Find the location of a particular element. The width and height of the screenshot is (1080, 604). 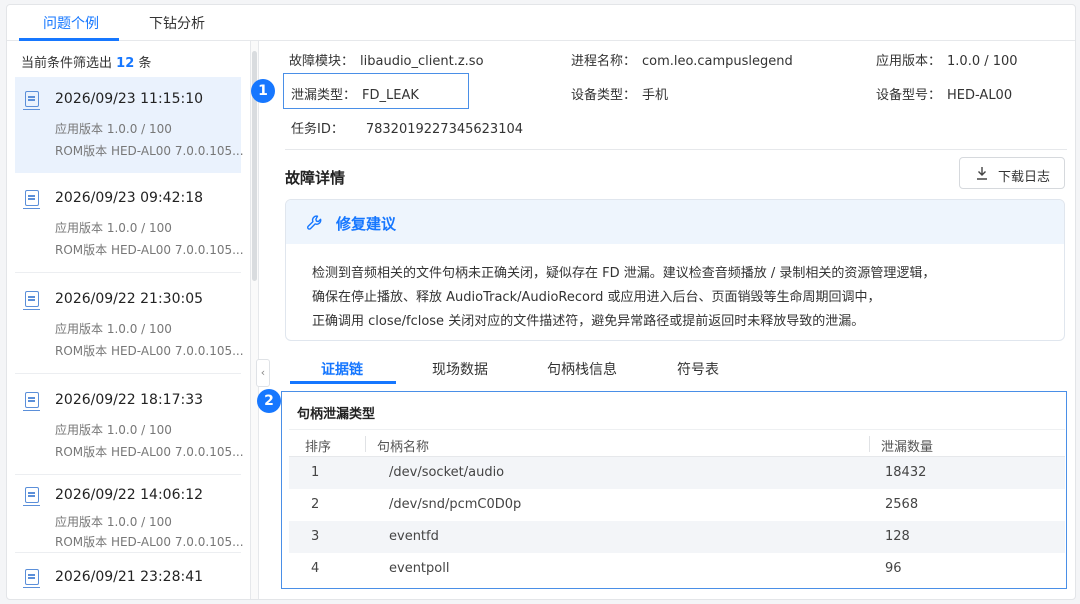

top-tab-bar: 问题个例 下钻分析 is located at coordinates (541, 23).